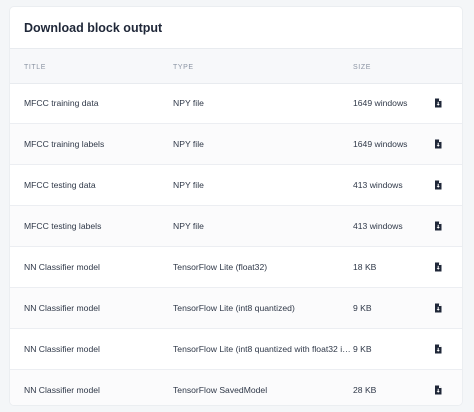 This screenshot has height=412, width=474. What do you see at coordinates (64, 144) in the screenshot?
I see `row-title: MFCC training labels` at bounding box center [64, 144].